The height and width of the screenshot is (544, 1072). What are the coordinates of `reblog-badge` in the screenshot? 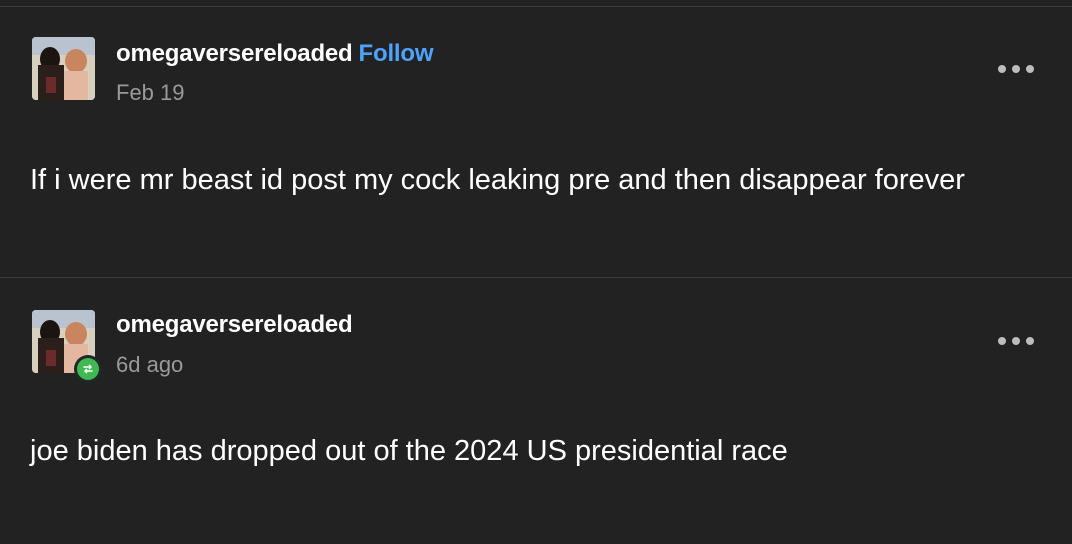 It's located at (88, 369).